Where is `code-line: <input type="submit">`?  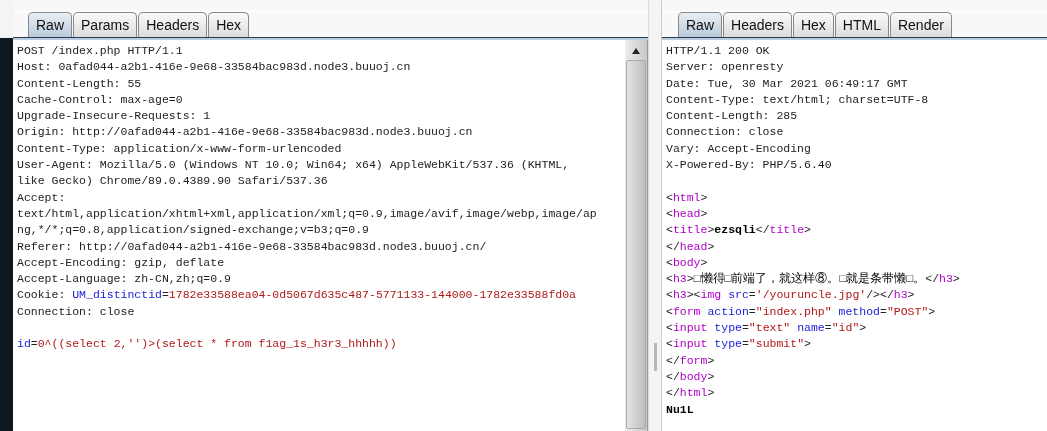
code-line: <input type="submit"> is located at coordinates (738, 344).